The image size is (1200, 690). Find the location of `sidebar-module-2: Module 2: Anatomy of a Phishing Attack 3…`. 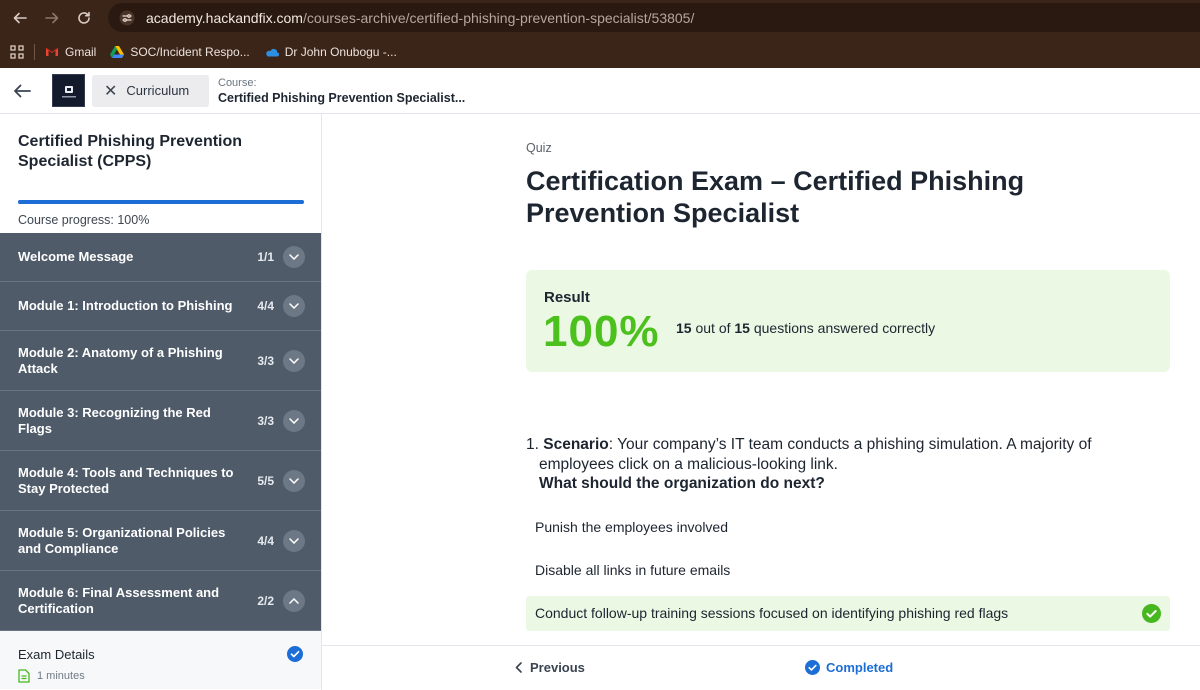

sidebar-module-2: Module 2: Anatomy of a Phishing Attack 3… is located at coordinates (160, 361).